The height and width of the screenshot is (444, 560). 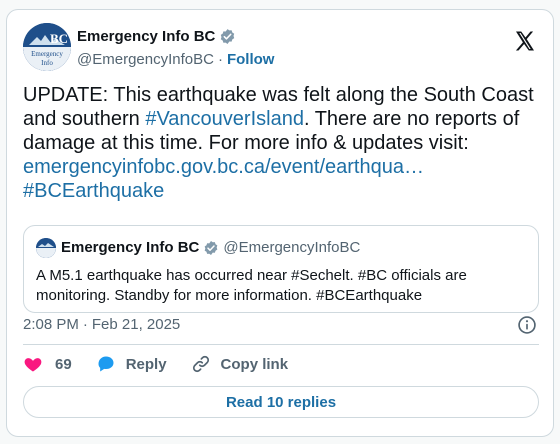 What do you see at coordinates (47, 54) in the screenshot?
I see `avatar-emergency-text: Emergency` at bounding box center [47, 54].